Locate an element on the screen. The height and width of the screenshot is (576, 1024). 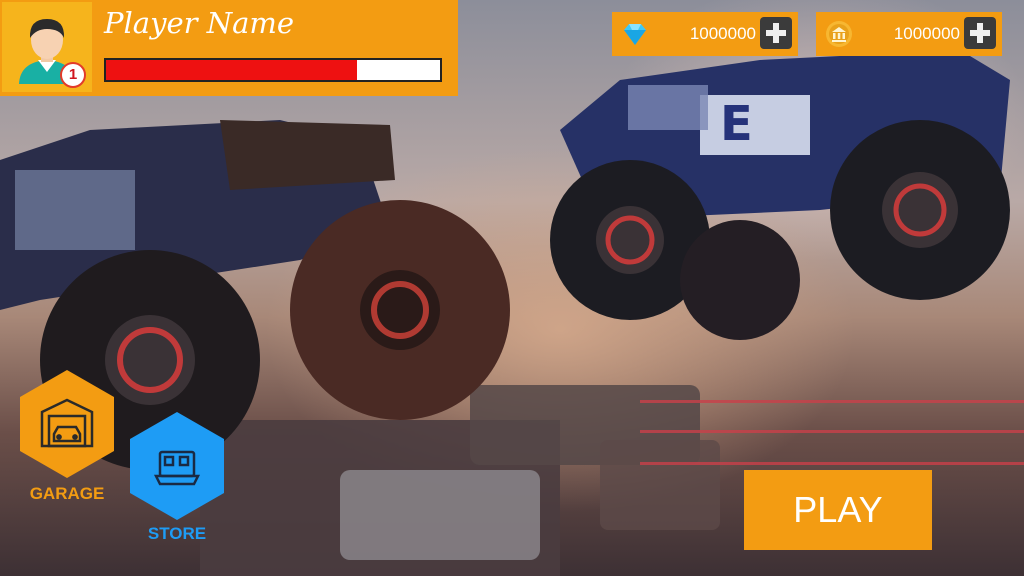
player-level-badge: 1 is located at coordinates (73, 75).